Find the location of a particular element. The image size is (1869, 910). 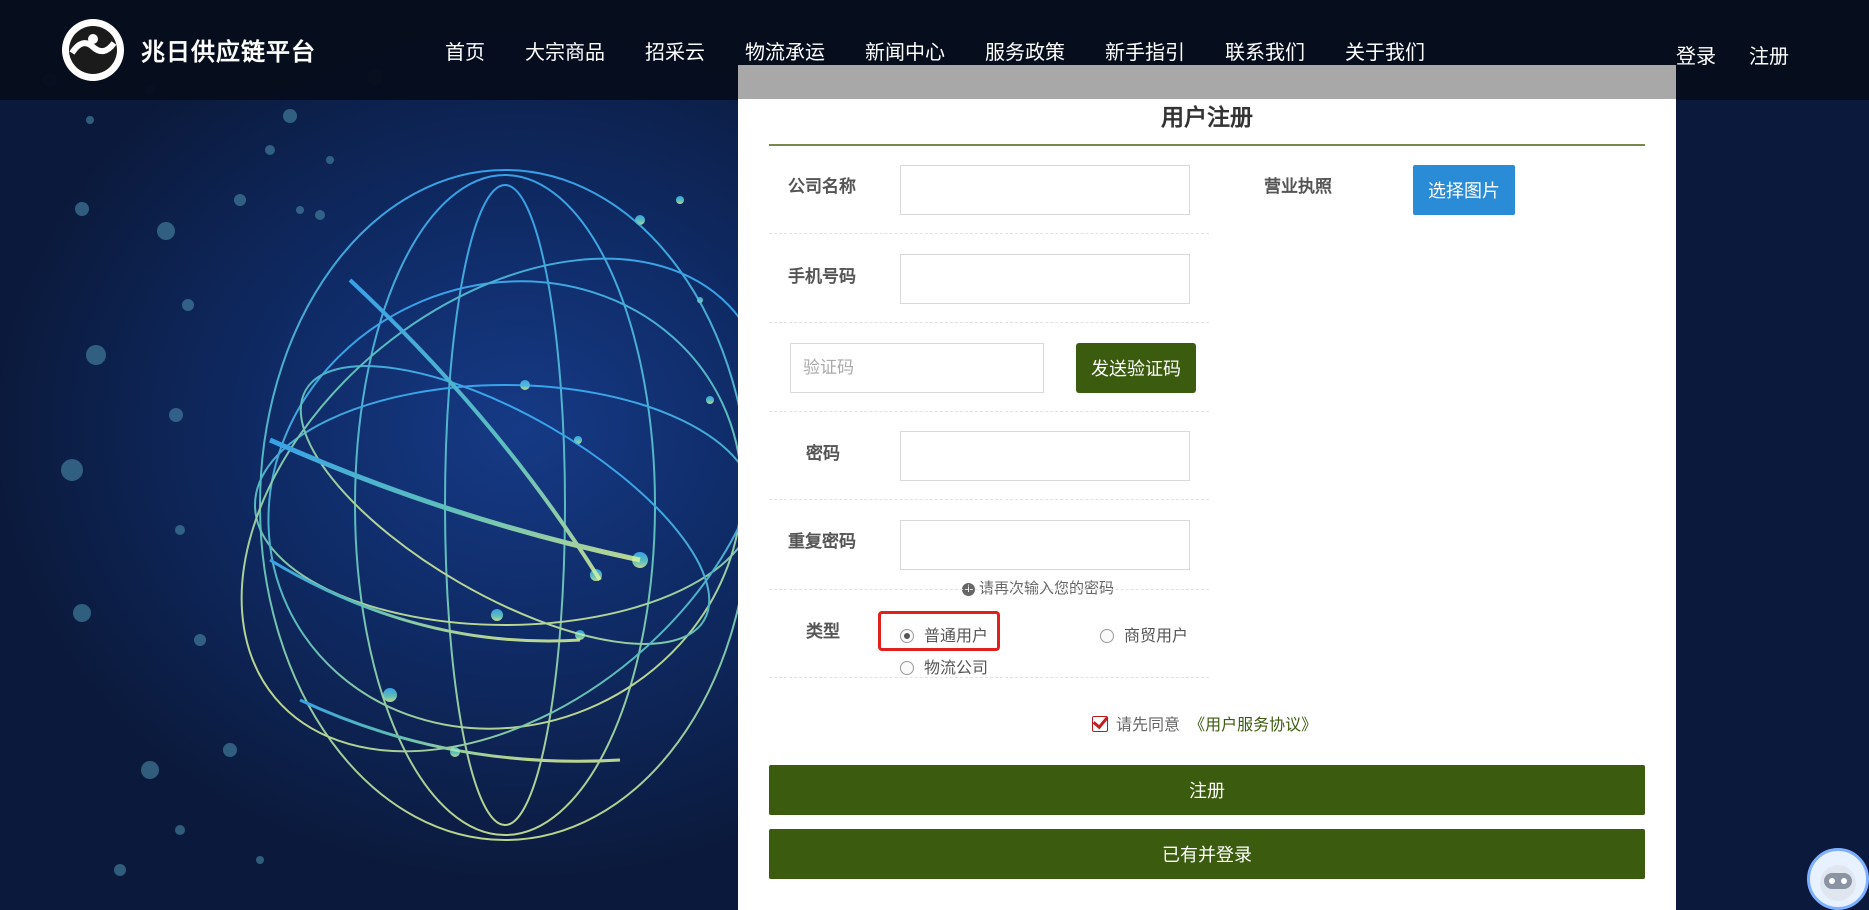

phone-input is located at coordinates (1045, 279).